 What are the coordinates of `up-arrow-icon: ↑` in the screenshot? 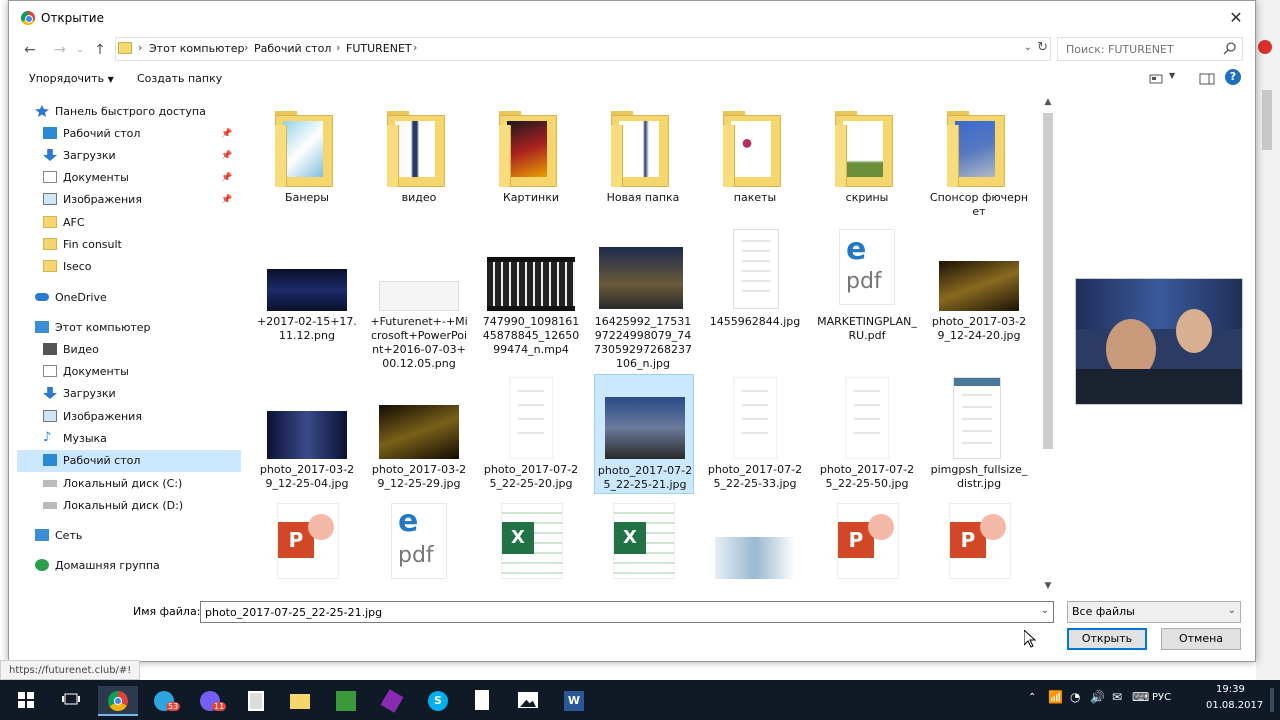 It's located at (100, 50).